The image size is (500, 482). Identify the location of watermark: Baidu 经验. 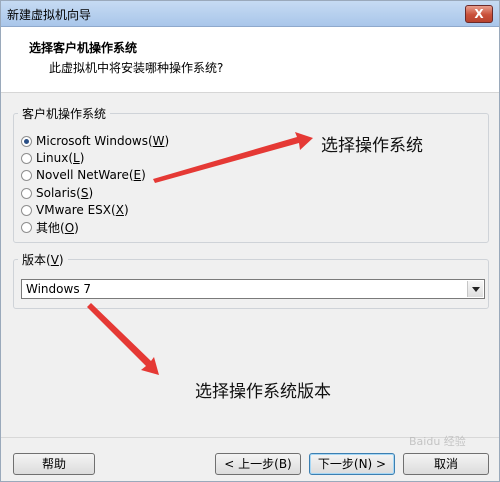
(437, 441).